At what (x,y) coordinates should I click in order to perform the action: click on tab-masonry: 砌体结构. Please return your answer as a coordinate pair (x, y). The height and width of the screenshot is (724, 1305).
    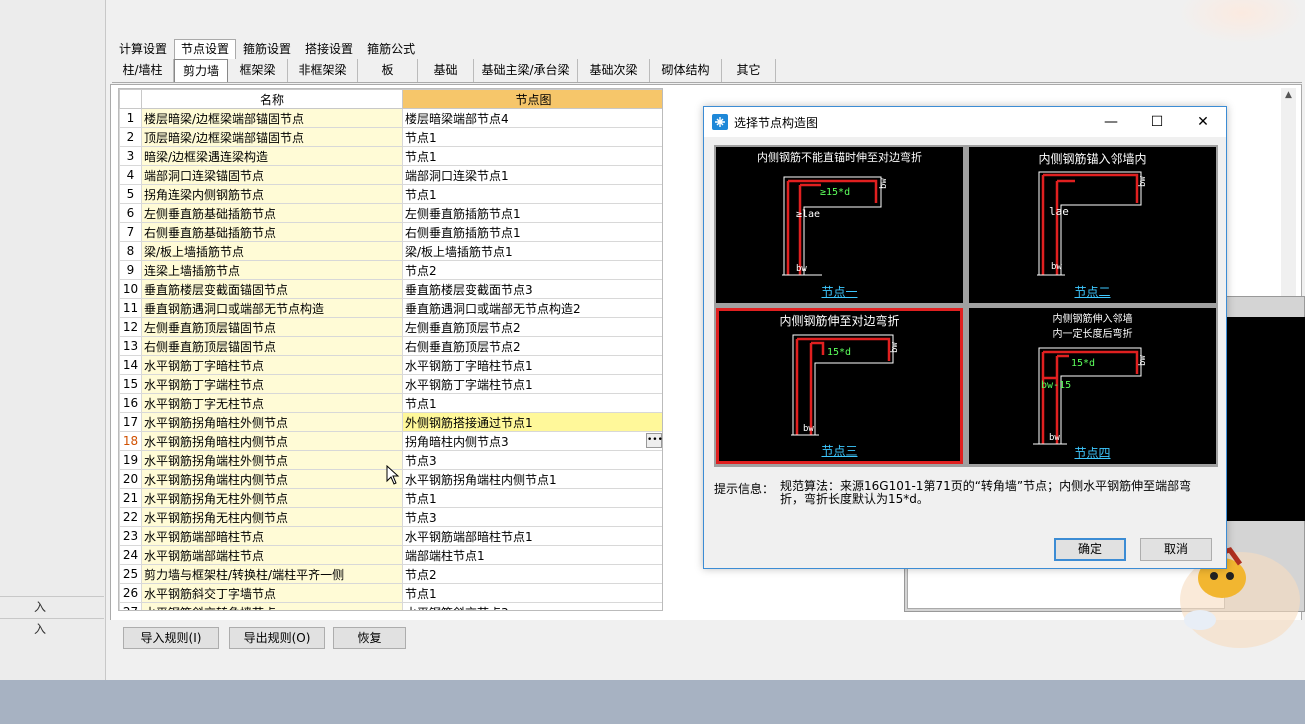
    Looking at the image, I should click on (686, 70).